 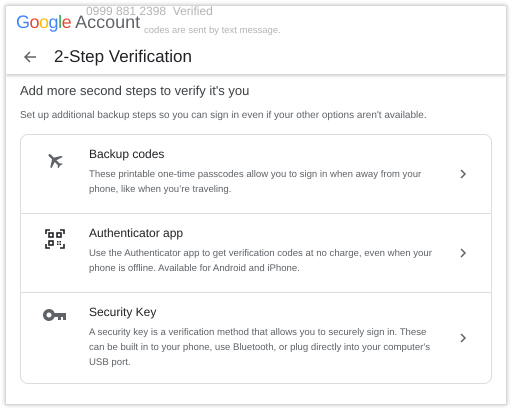 I want to click on option-description: These printable one-time passcodes allow you to sign in when away from your phone, like when you’re traveling., so click(x=255, y=182).